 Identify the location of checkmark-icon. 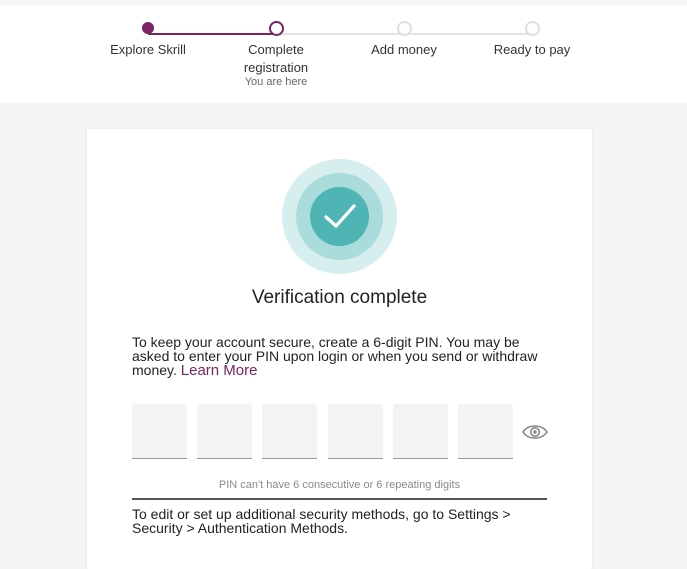
(340, 216).